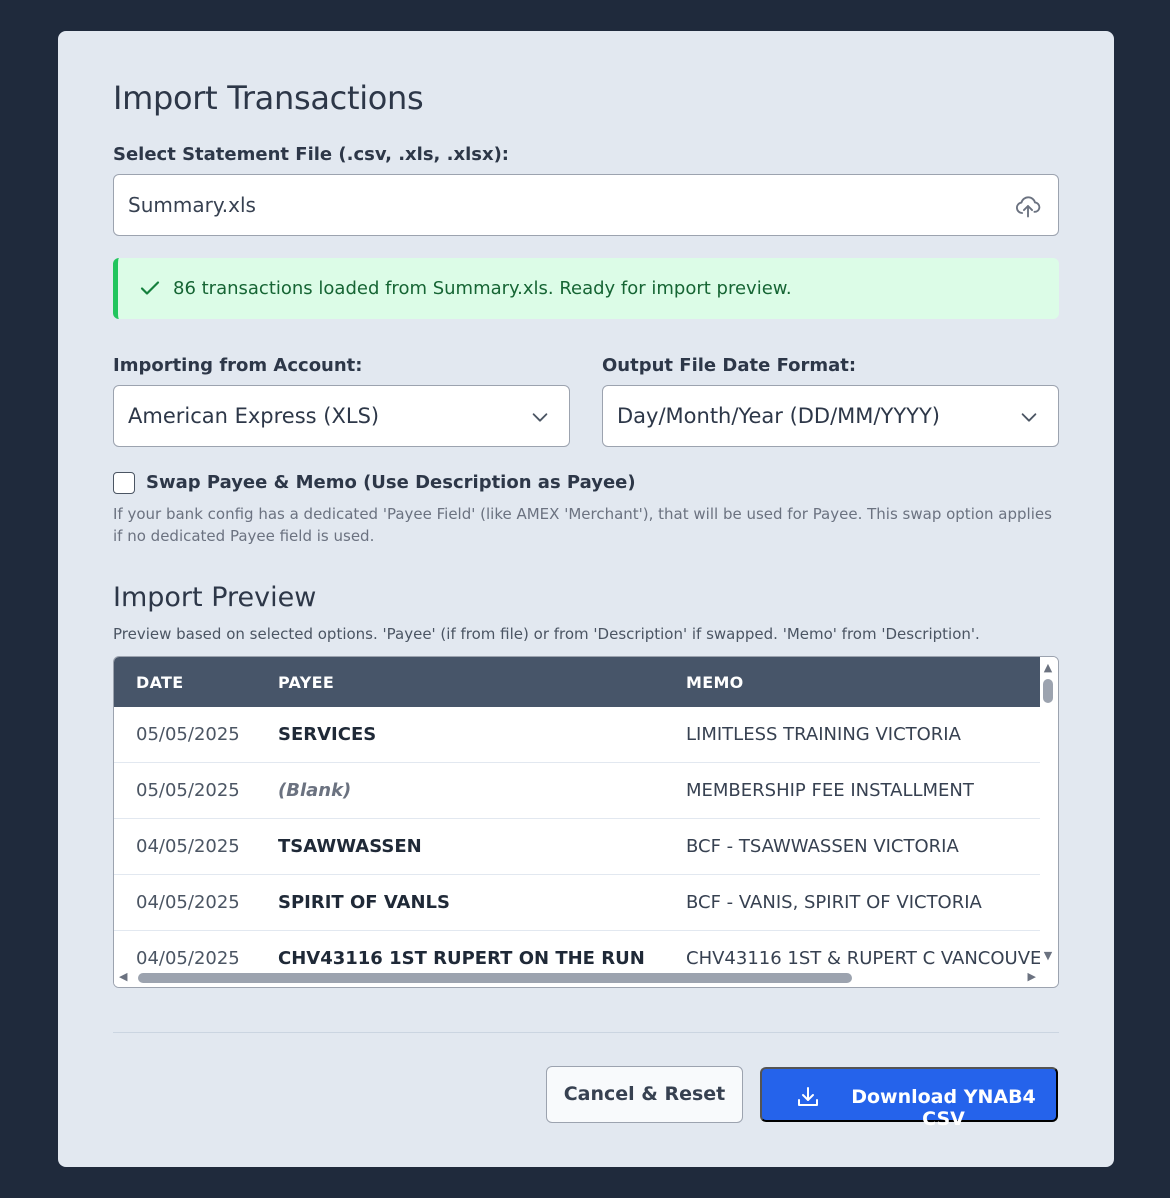 The height and width of the screenshot is (1198, 1170). I want to click on date-format-select-value: Day/Month/Year (DD/MM/YYYY), so click(778, 416).